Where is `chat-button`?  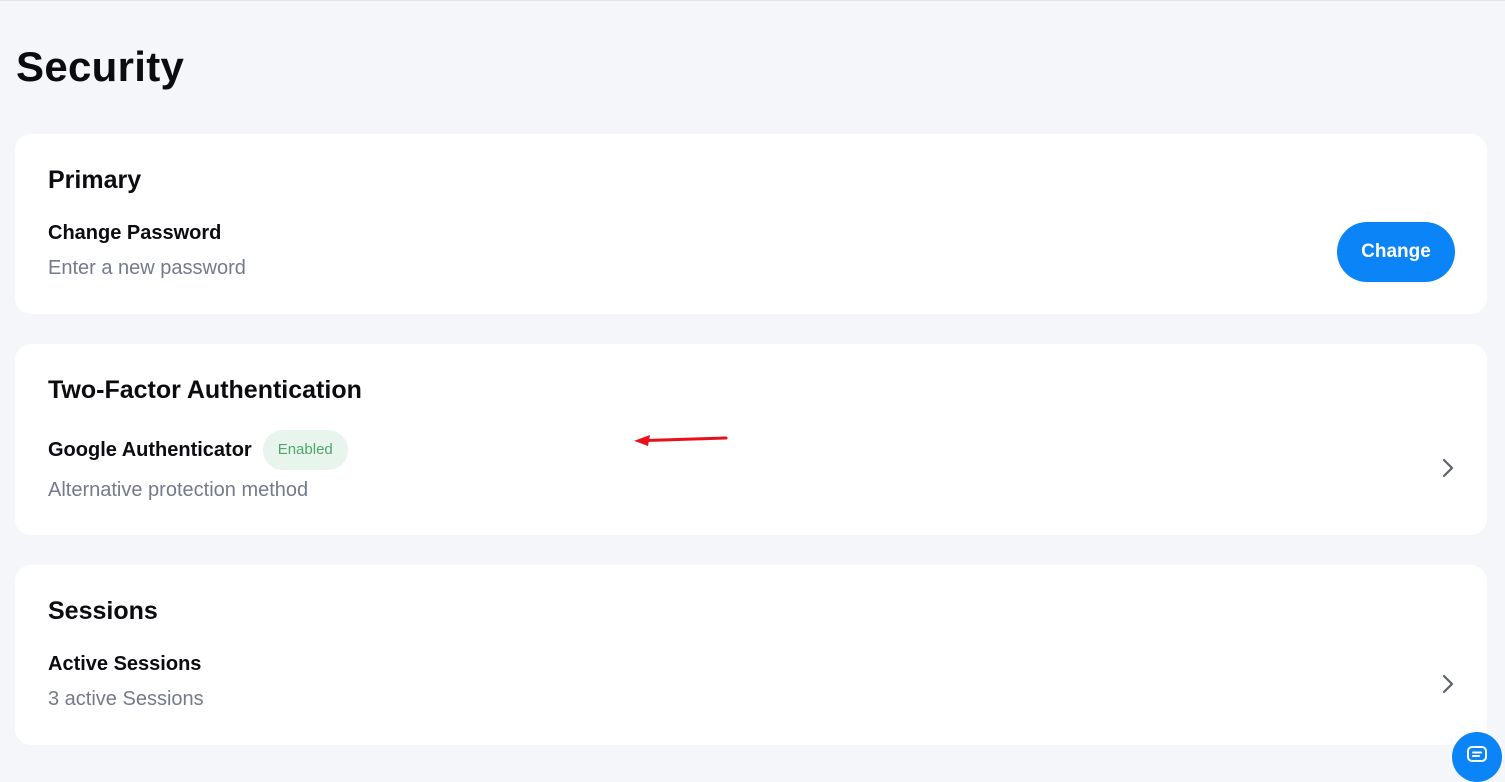 chat-button is located at coordinates (1477, 757).